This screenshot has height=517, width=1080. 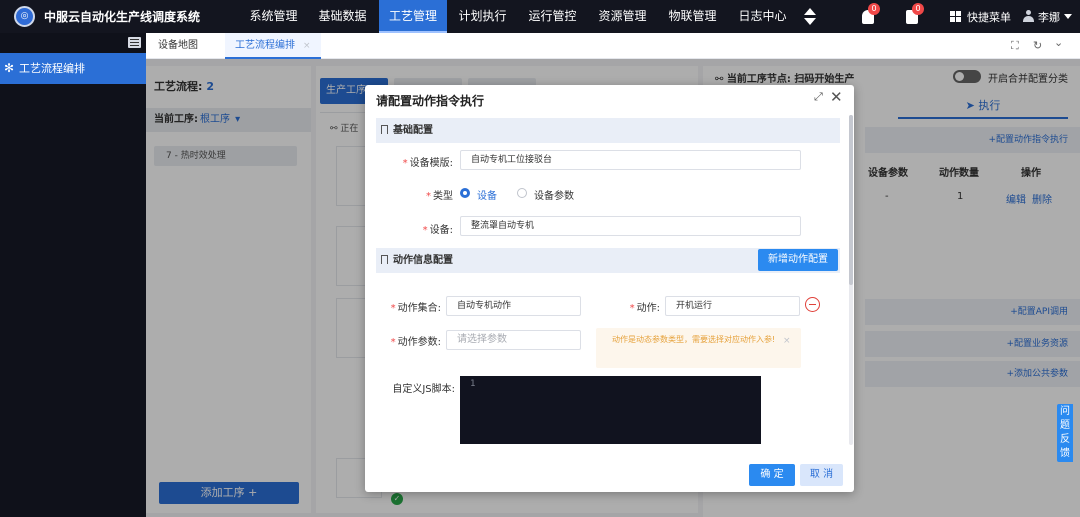 I want to click on tab-label: 工艺流程编排, so click(x=265, y=45).